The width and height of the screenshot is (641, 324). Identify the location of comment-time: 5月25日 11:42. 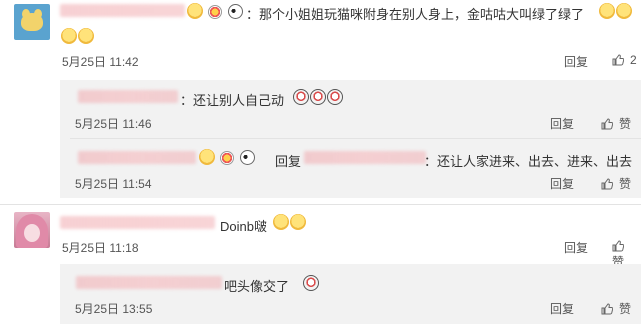
(100, 62).